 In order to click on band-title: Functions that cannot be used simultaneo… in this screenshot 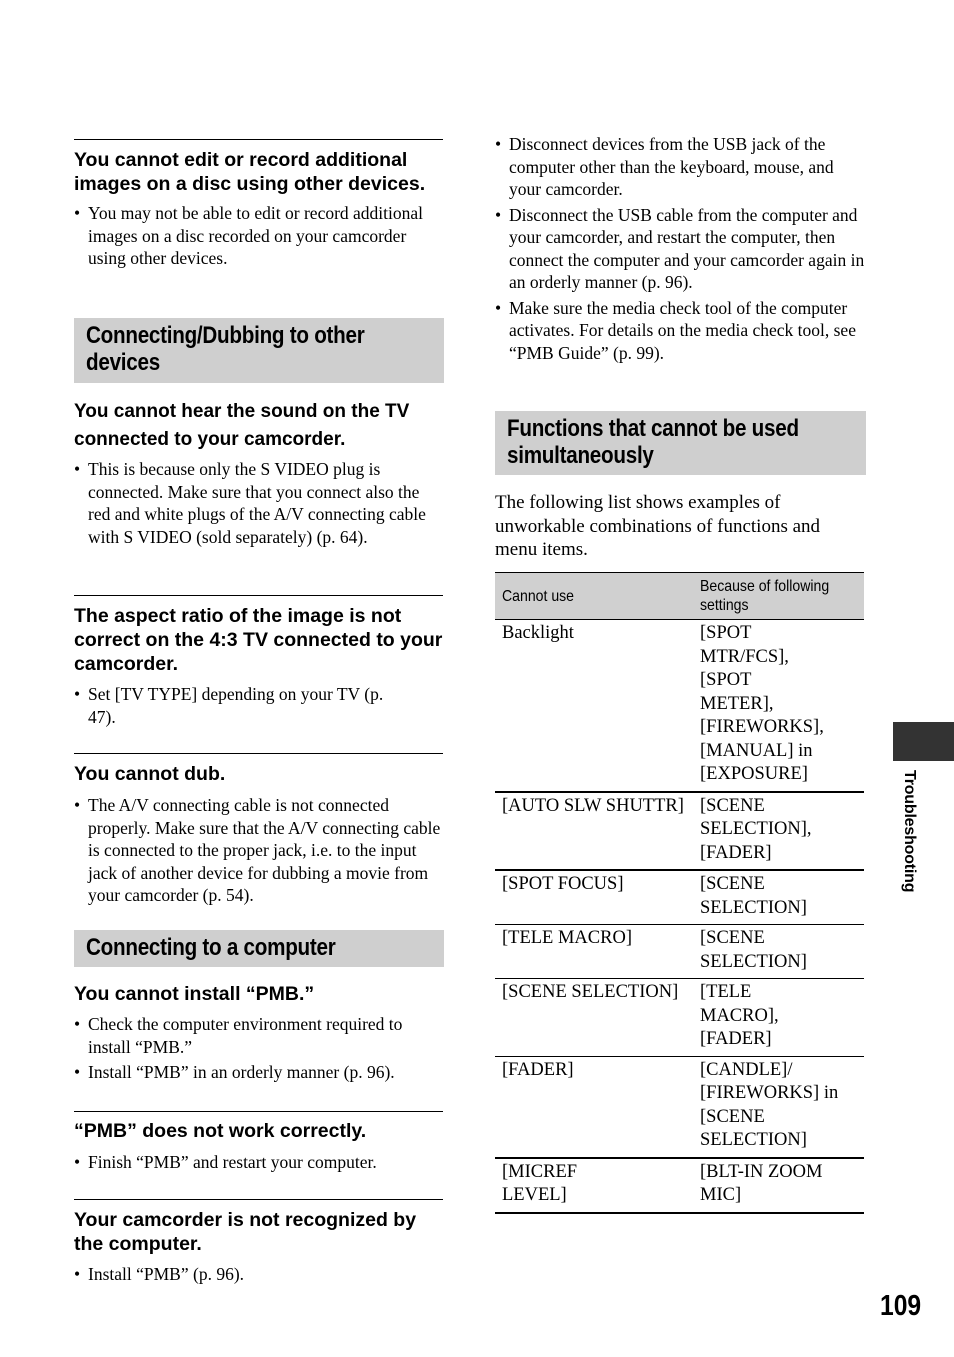, I will do `click(653, 442)`.